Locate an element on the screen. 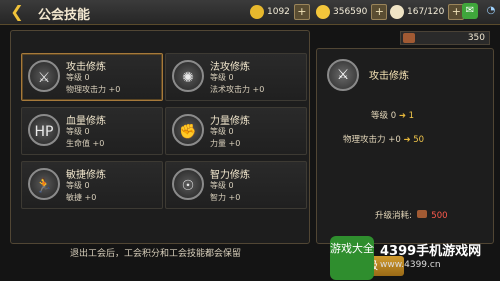 This screenshot has height=281, width=500. gold-coin-value: 1092 is located at coordinates (278, 12).